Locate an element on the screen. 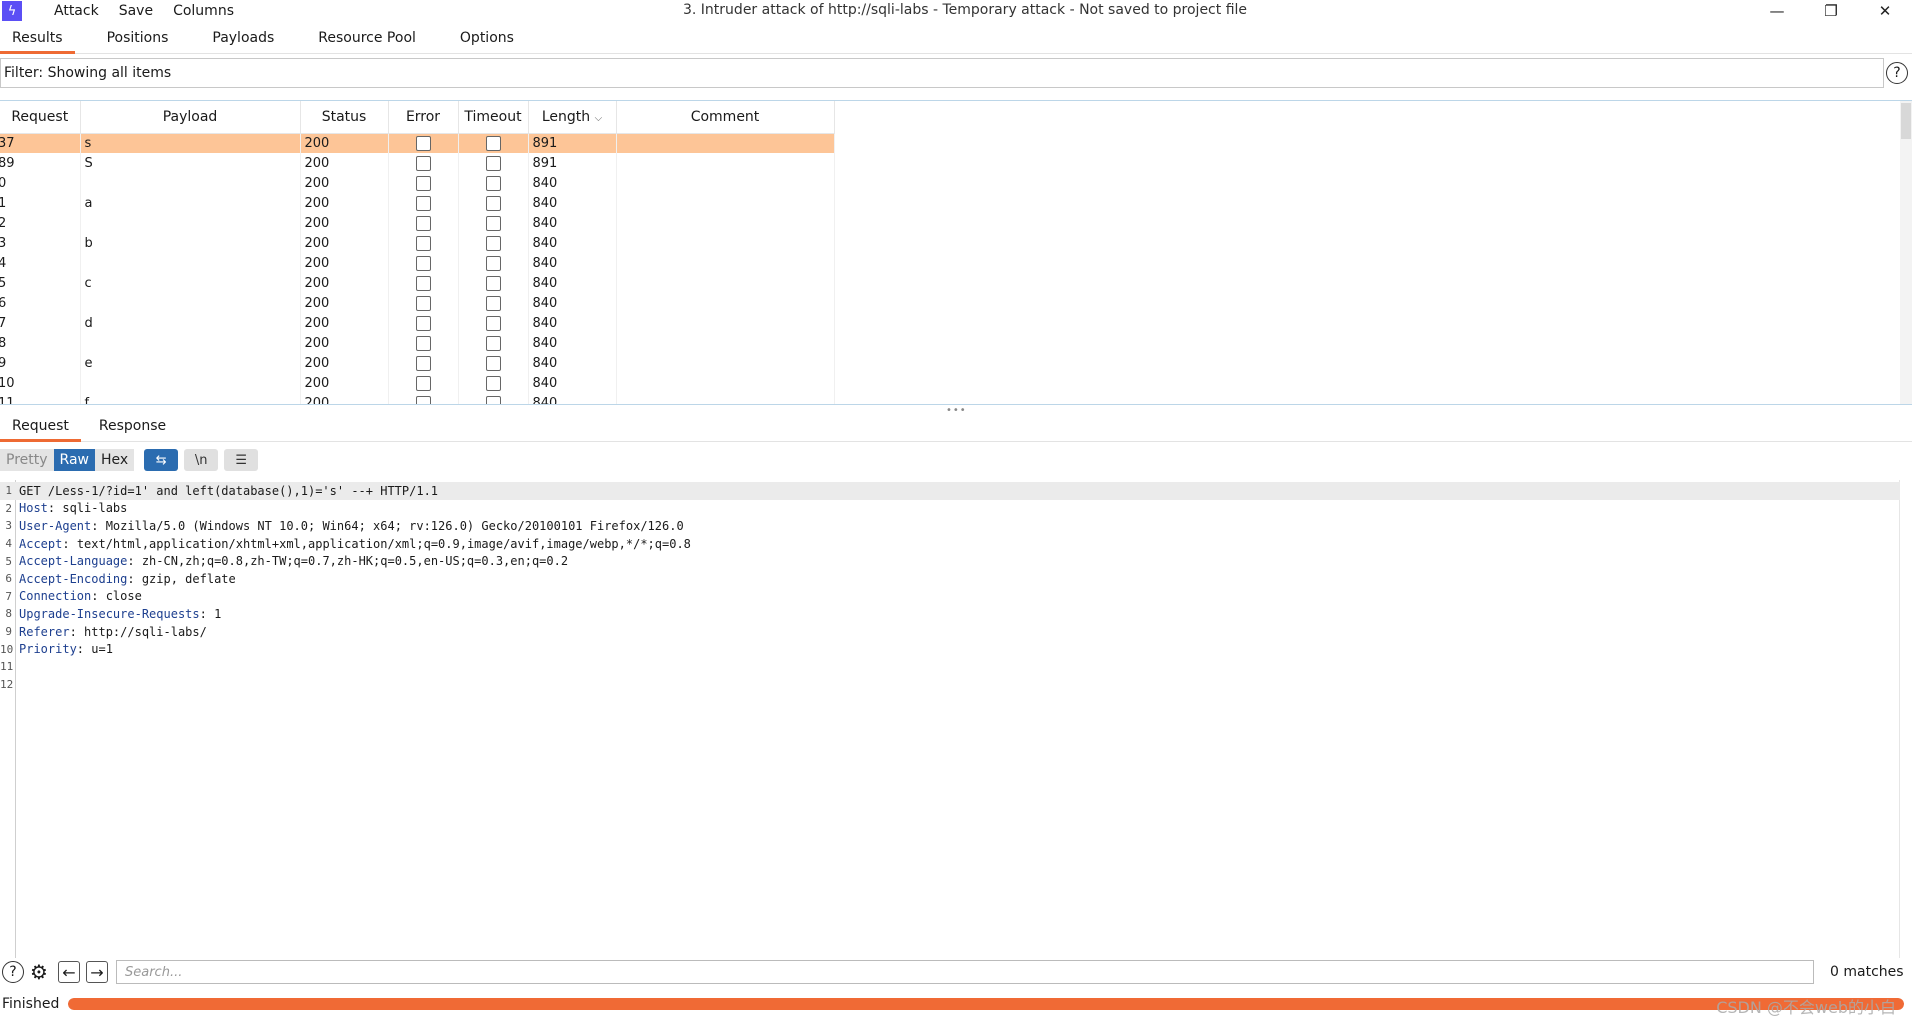  cell-request: 6 is located at coordinates (40, 303).